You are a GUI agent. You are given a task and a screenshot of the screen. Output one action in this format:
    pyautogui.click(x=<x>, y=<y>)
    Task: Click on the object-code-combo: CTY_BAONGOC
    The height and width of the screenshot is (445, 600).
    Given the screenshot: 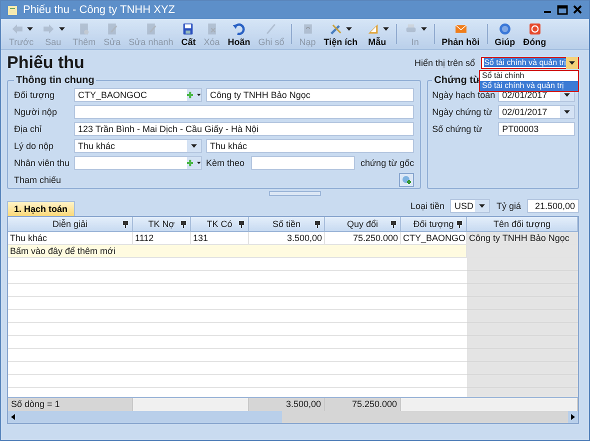 What is the action you would take?
    pyautogui.click(x=138, y=95)
    